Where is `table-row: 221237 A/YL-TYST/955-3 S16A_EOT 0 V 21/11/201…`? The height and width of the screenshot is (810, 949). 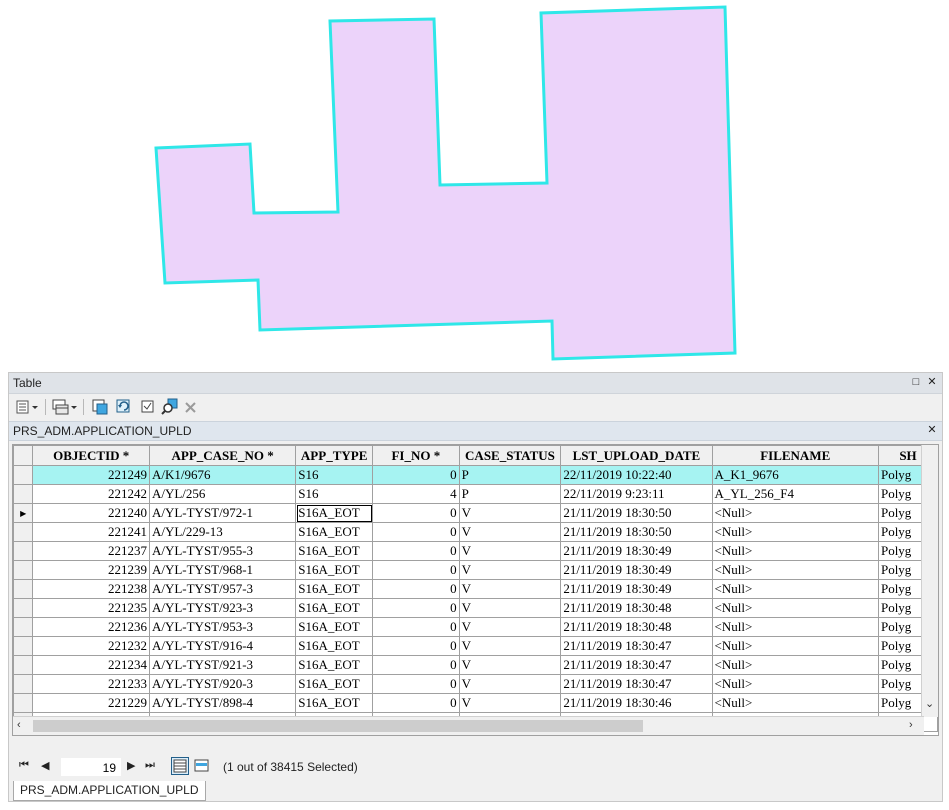
table-row: 221237 A/YL-TYST/955-3 S16A_EOT 0 V 21/11/201… is located at coordinates (475, 551).